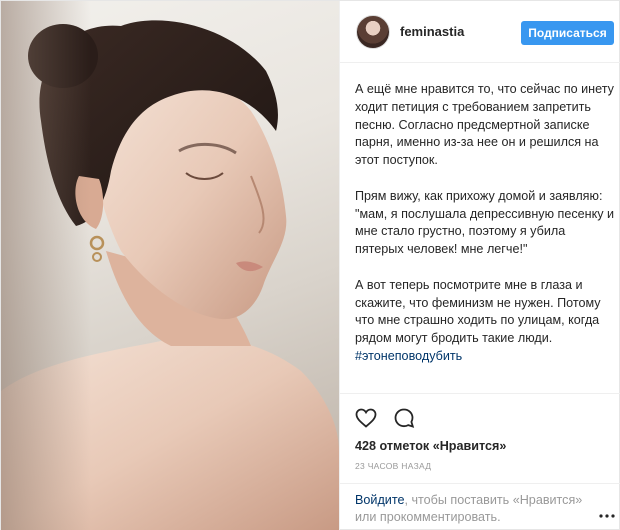  I want to click on avatar, so click(373, 32).